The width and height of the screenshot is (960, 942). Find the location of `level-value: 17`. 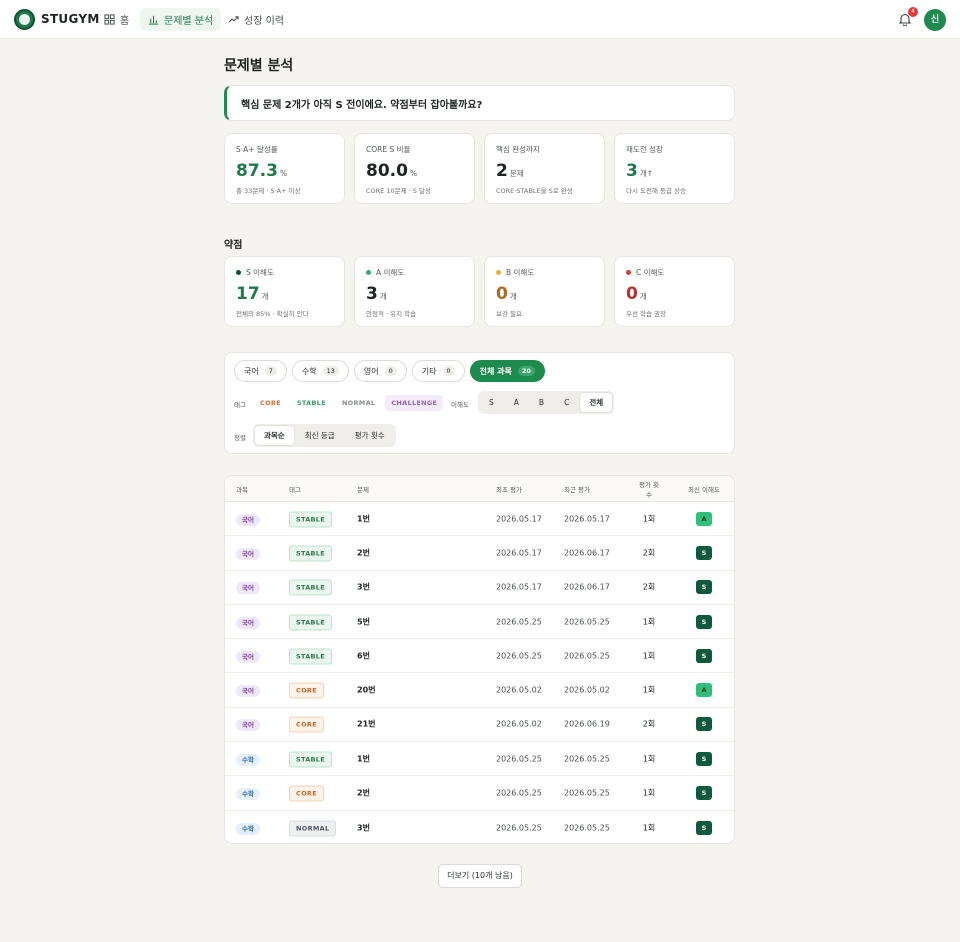

level-value: 17 is located at coordinates (248, 294).